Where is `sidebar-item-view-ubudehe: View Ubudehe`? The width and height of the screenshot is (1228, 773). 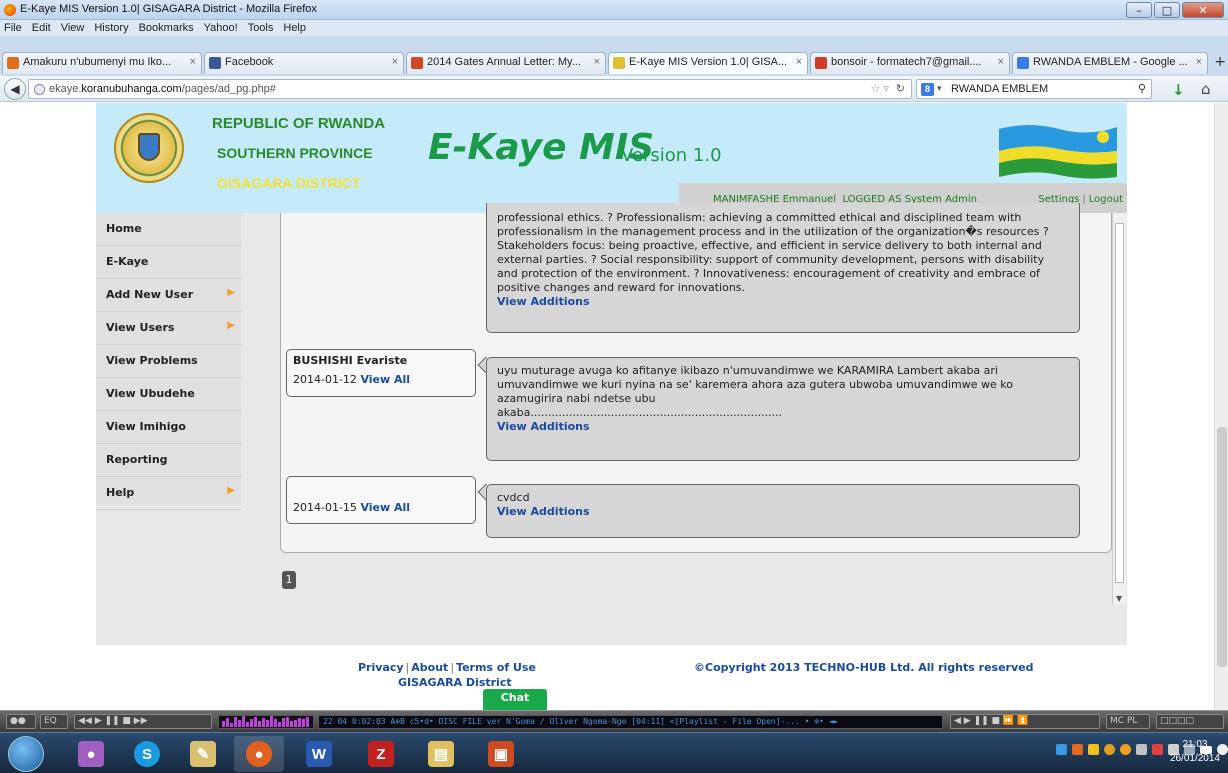 sidebar-item-view-ubudehe: View Ubudehe is located at coordinates (168, 394).